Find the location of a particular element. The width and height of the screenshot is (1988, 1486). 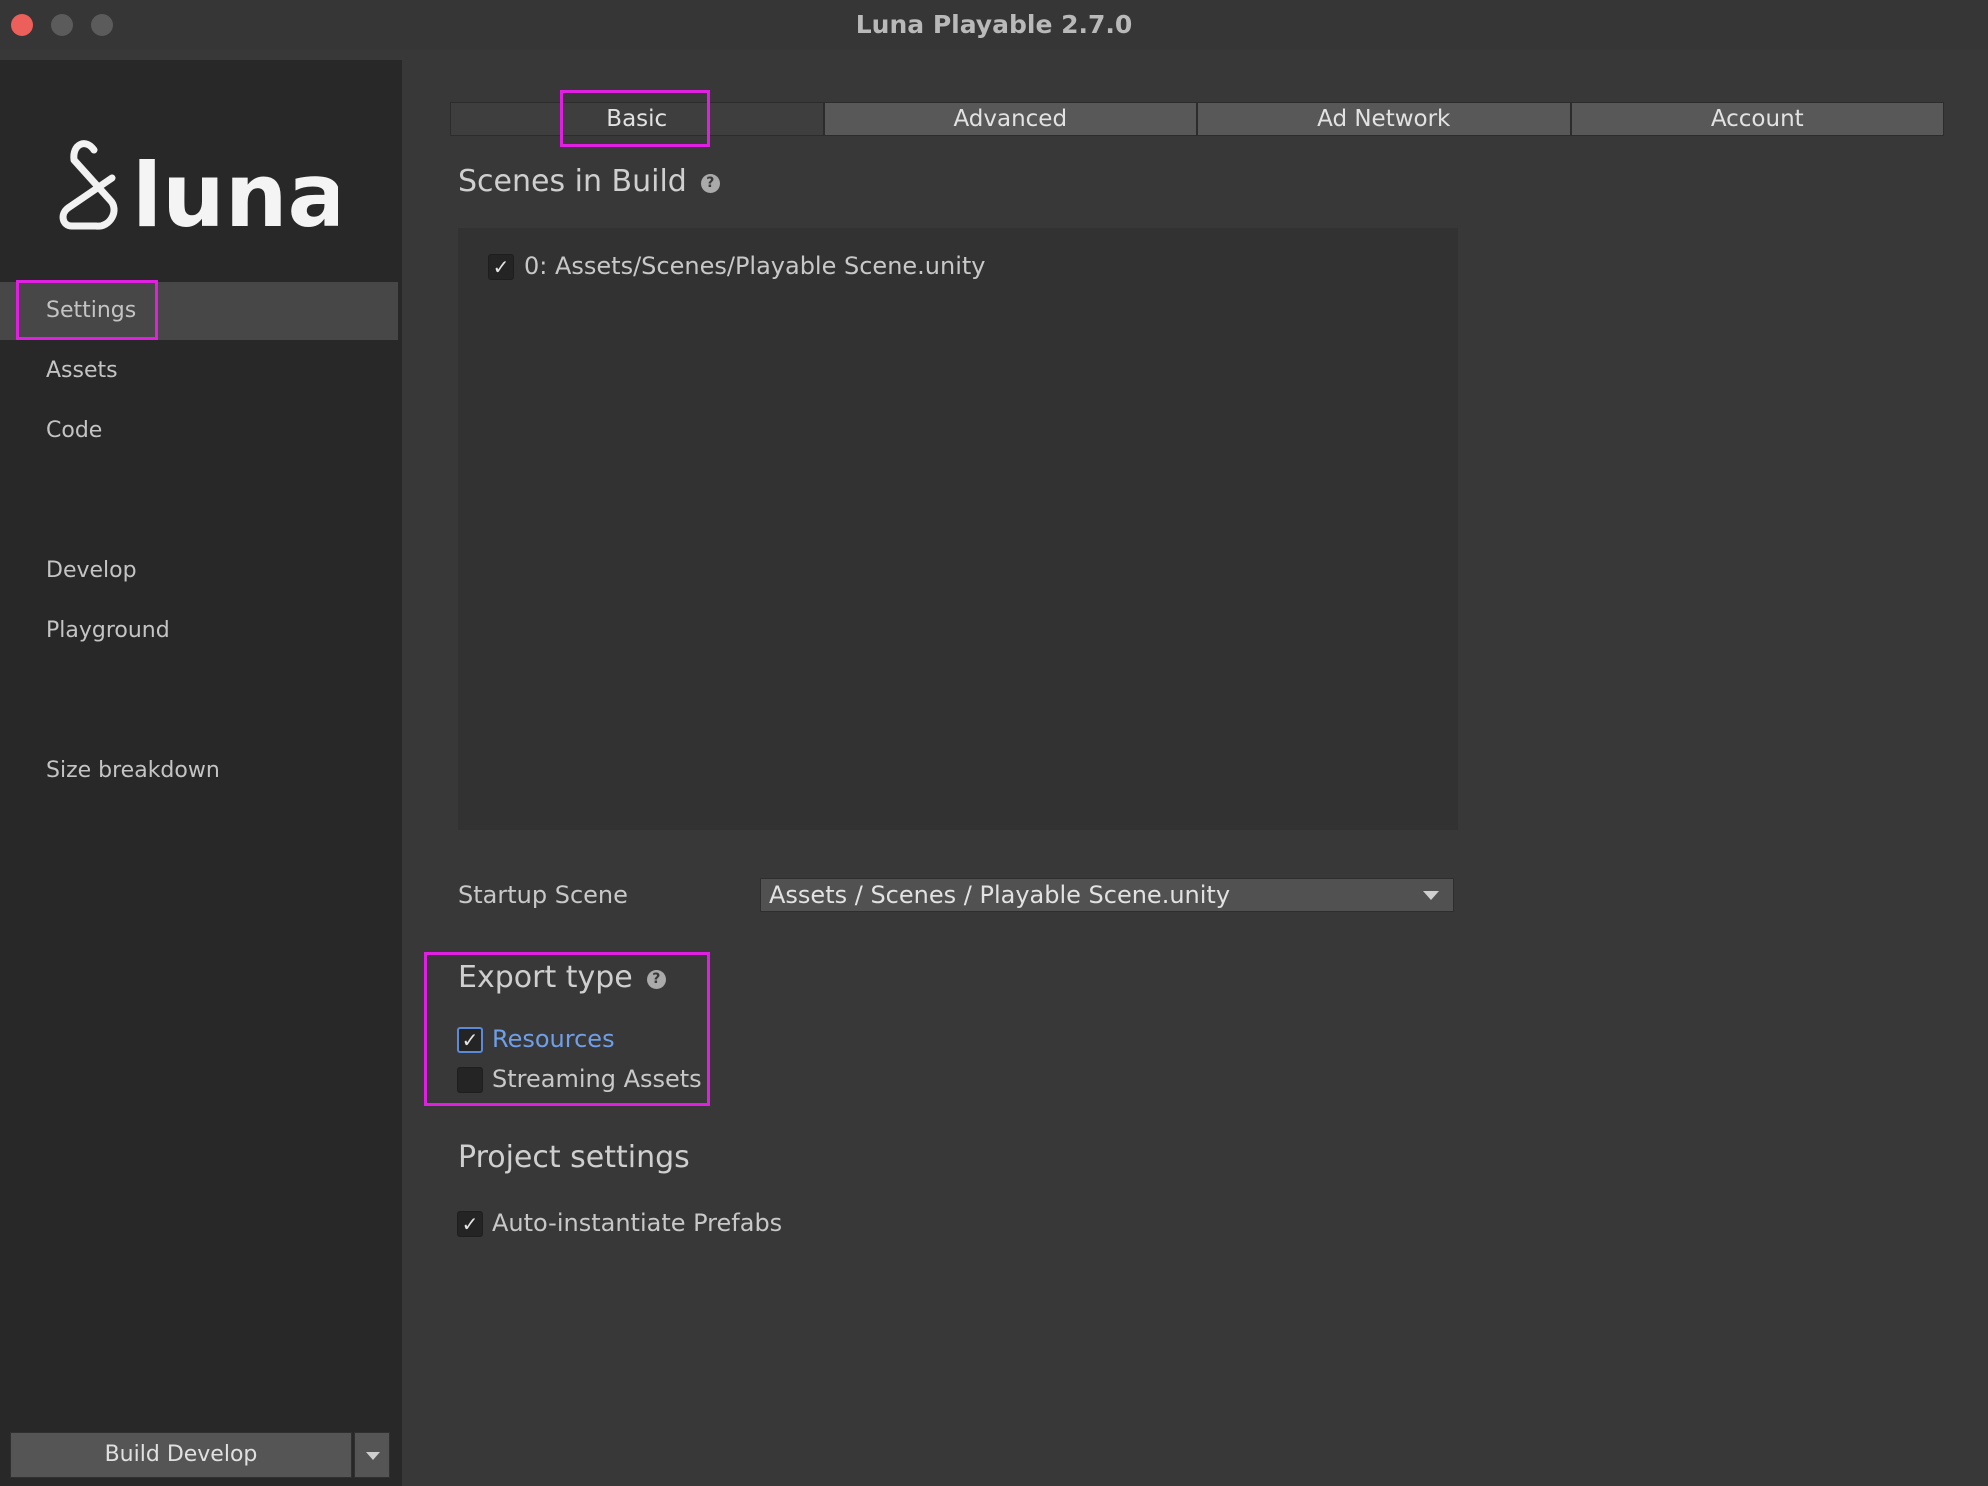

project-settings-heading: Project settings is located at coordinates (574, 1157).